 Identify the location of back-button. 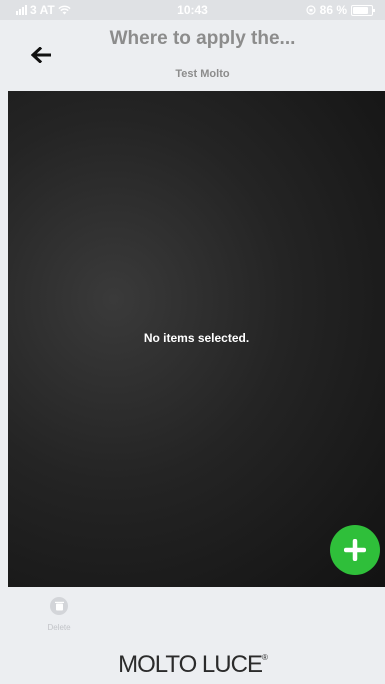
(41, 55).